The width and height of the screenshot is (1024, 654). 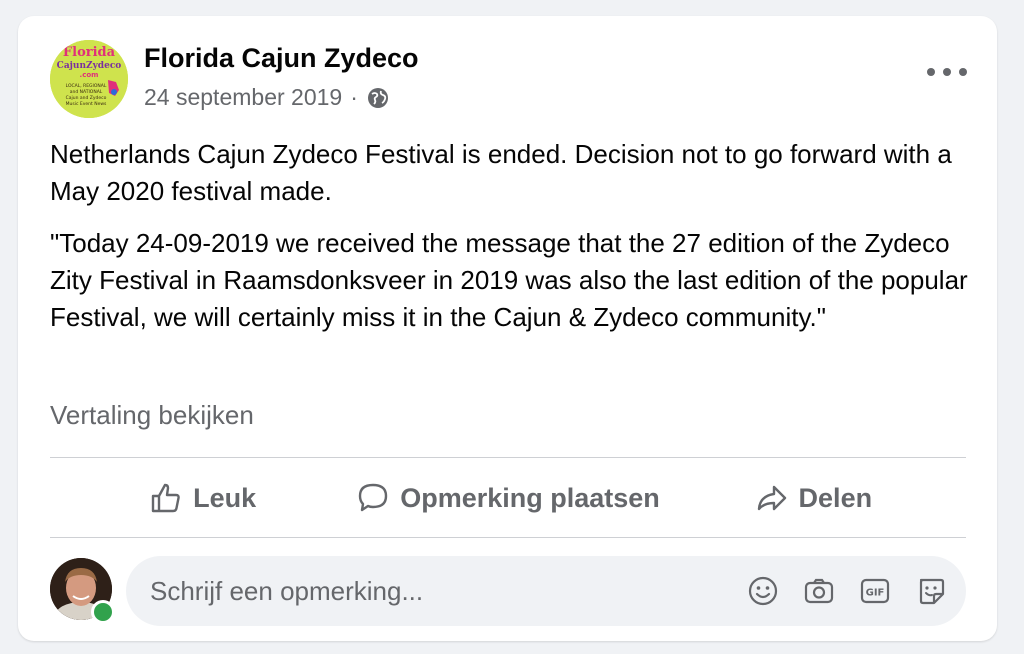 I want to click on camera-icon, so click(x=819, y=591).